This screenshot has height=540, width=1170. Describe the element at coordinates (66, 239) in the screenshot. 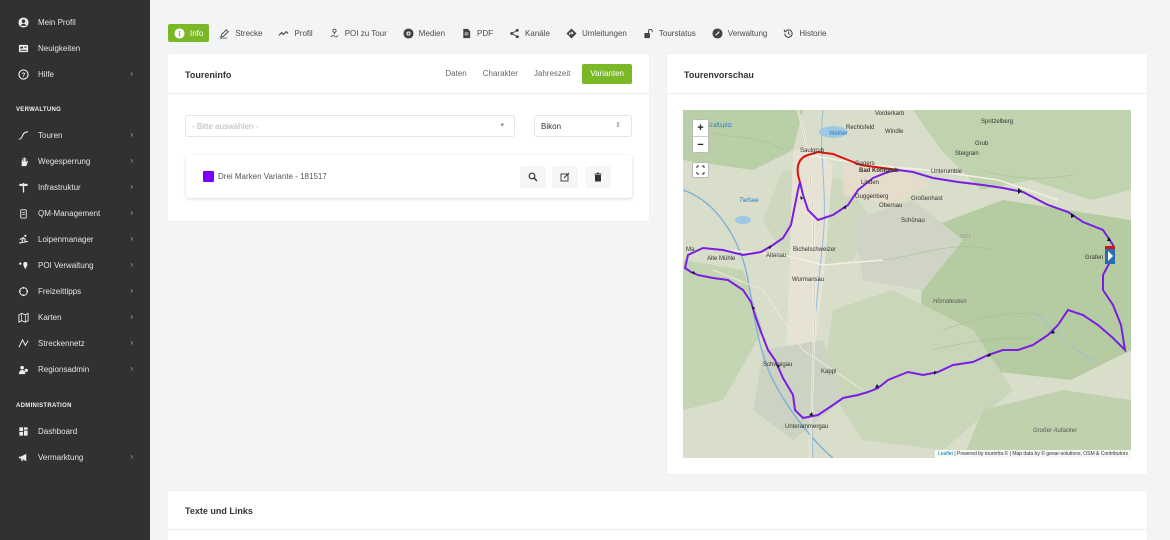

I see `sidebar-item-label: Loipenmanager` at that location.